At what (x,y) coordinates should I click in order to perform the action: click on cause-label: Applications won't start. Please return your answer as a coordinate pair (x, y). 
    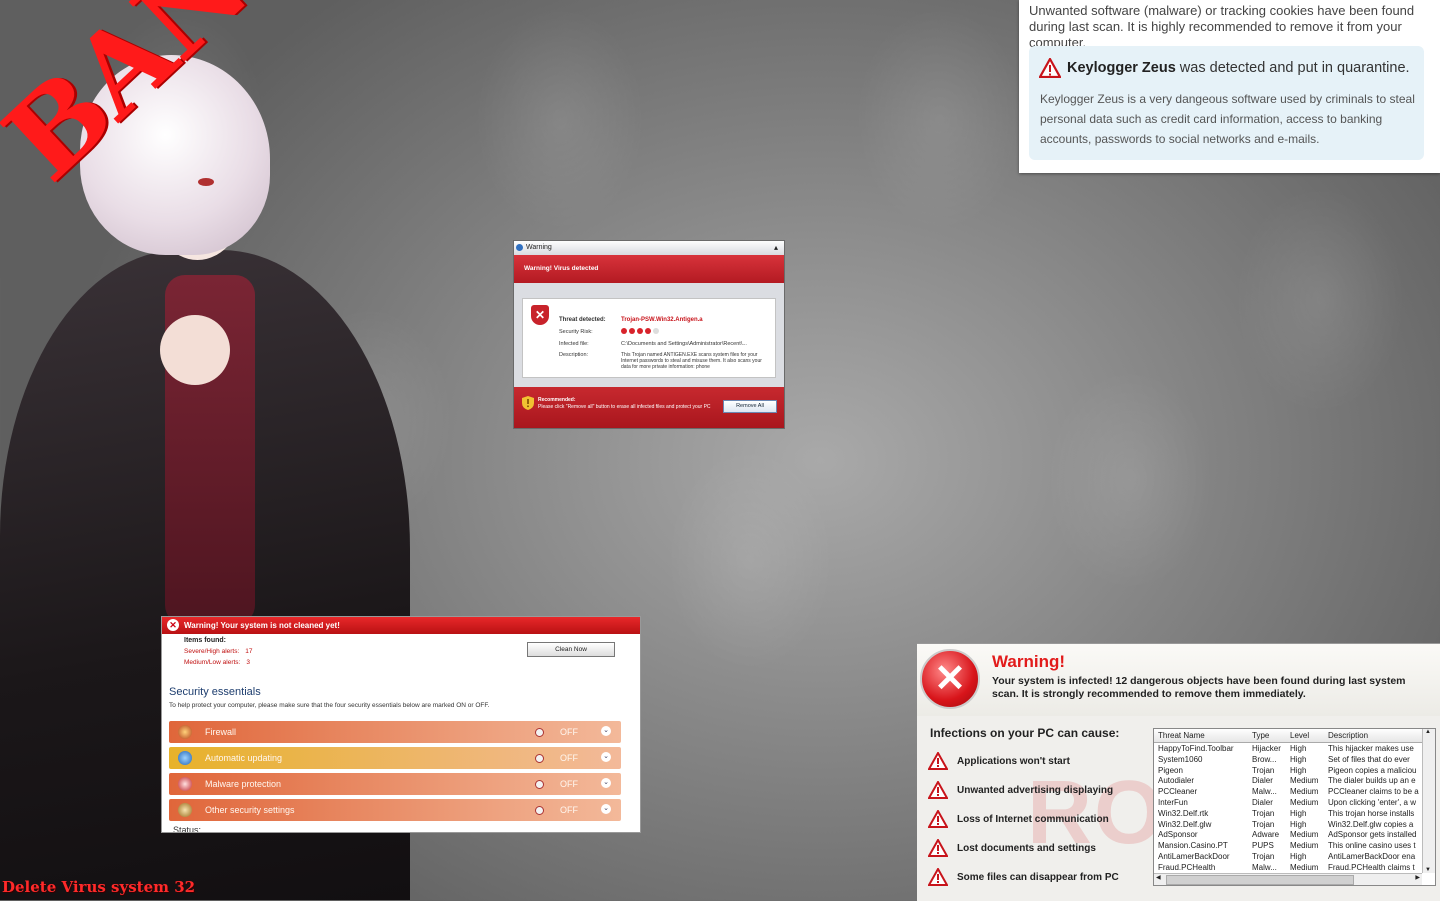
    Looking at the image, I should click on (1013, 761).